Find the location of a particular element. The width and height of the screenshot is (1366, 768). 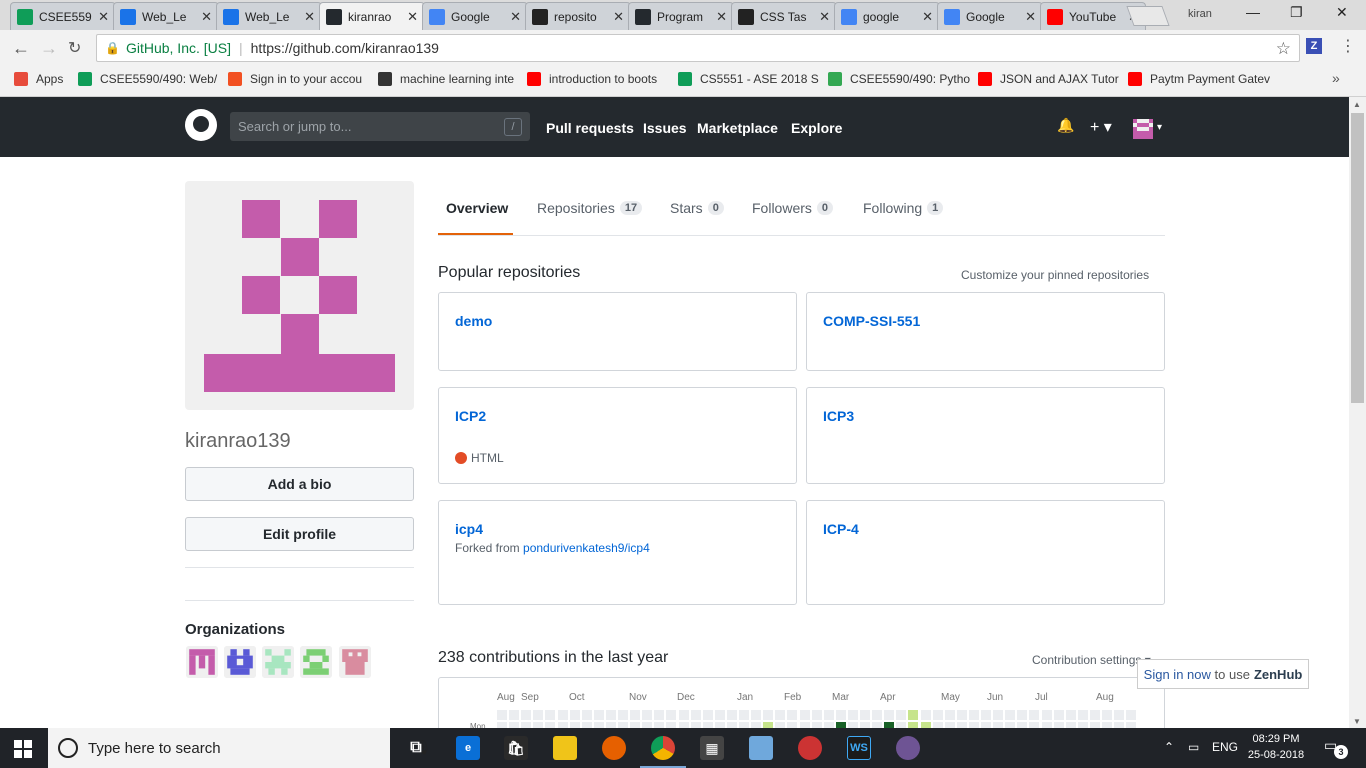

browser-tab: CSEE559 ✕ is located at coordinates (63, 16).